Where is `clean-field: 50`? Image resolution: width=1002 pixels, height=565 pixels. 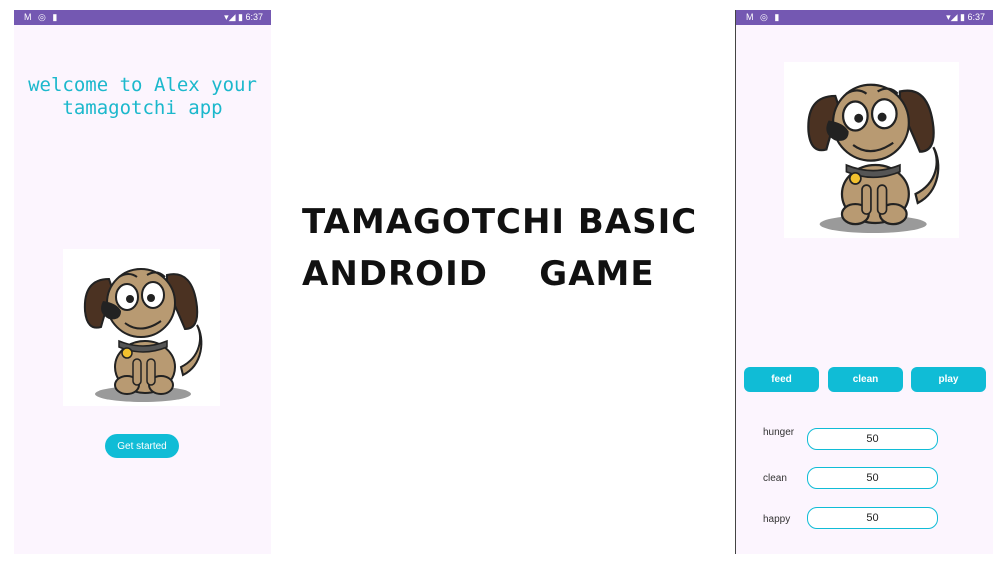
clean-field: 50 is located at coordinates (872, 478).